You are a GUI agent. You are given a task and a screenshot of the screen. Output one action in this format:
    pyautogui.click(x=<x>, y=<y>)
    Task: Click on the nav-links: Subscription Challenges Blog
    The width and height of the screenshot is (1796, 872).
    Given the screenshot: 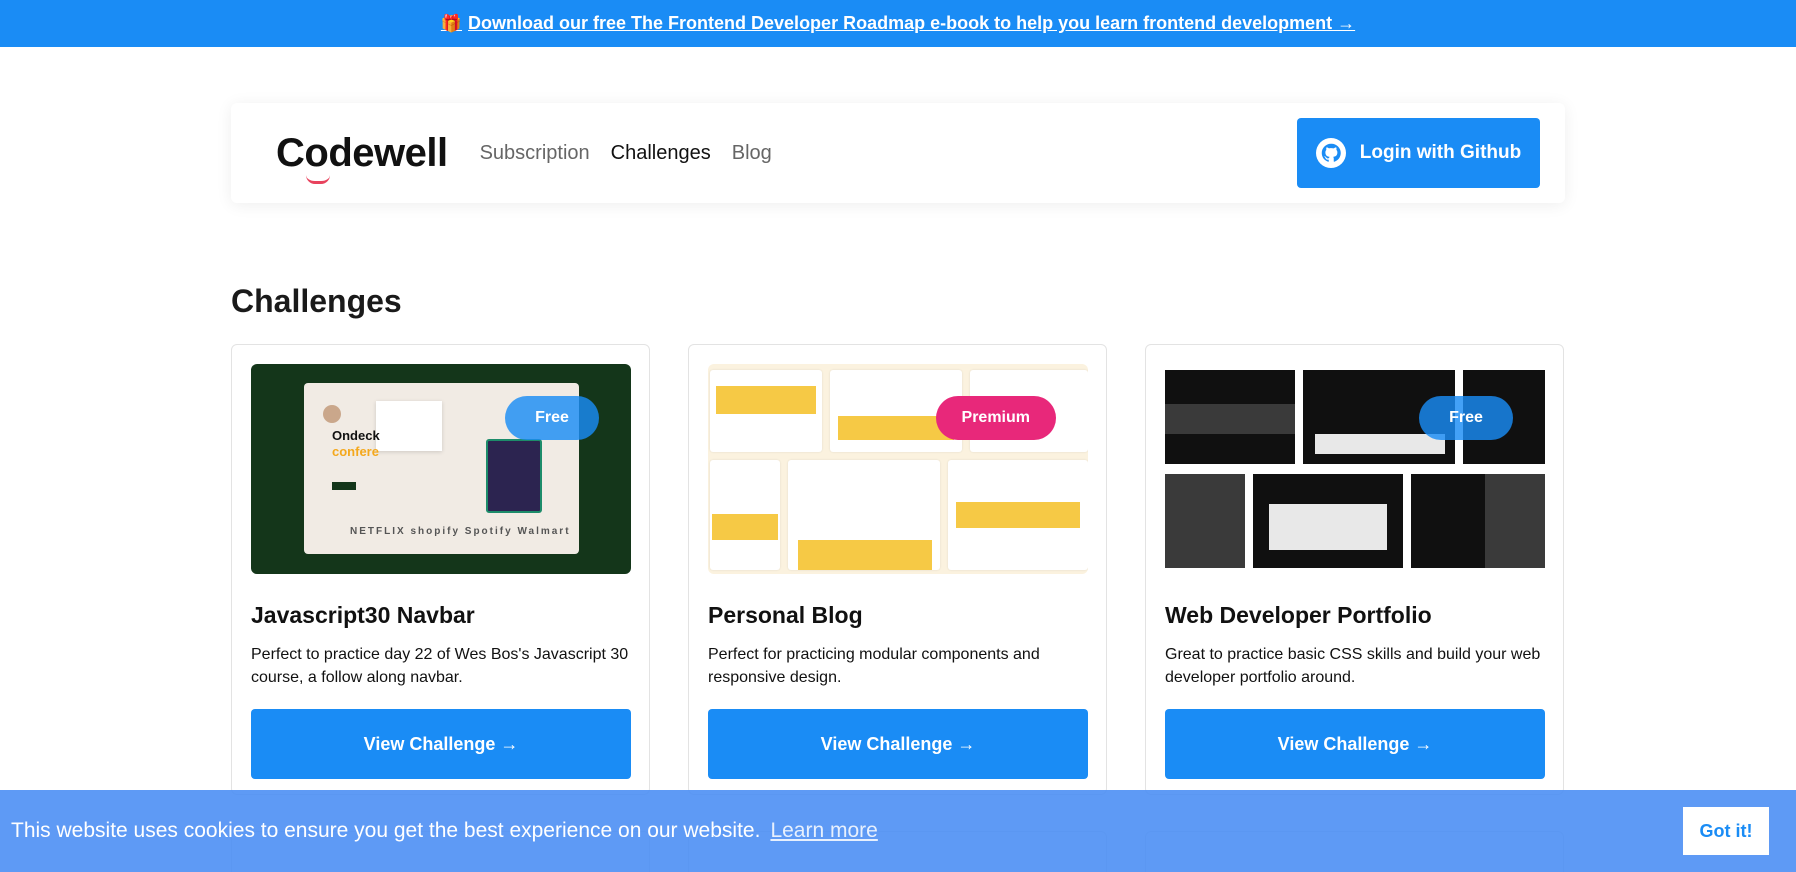 What is the action you would take?
    pyautogui.click(x=626, y=153)
    